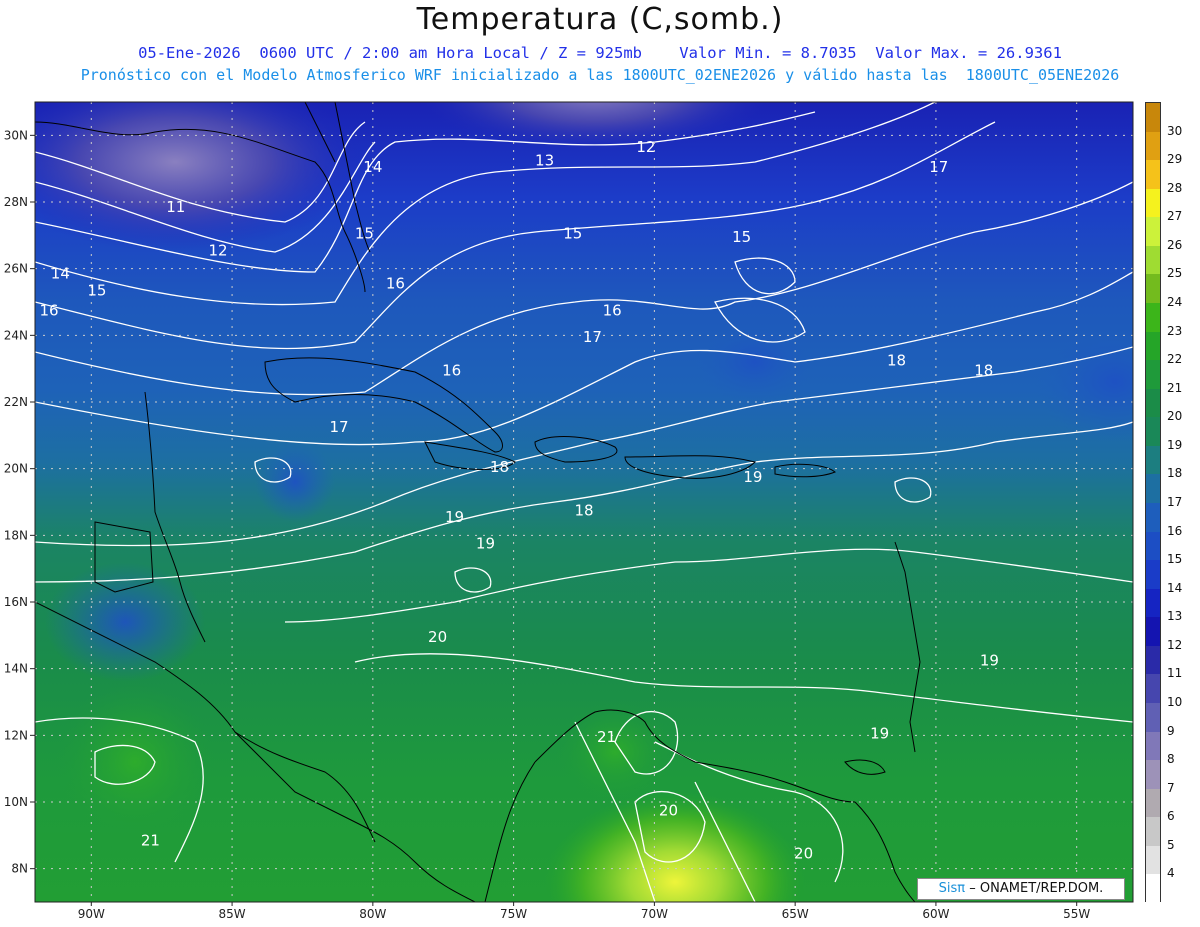 This screenshot has height=927, width=1200. I want to click on colorbar-label: 23, so click(1175, 330).